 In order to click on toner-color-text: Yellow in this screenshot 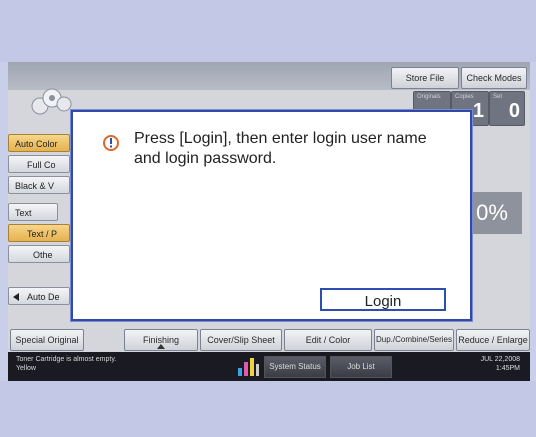, I will do `click(26, 368)`.